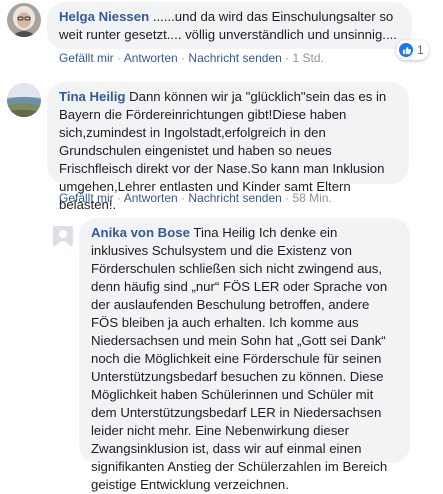 The image size is (443, 494). I want to click on comment-author: Helga Niessen, so click(104, 16).